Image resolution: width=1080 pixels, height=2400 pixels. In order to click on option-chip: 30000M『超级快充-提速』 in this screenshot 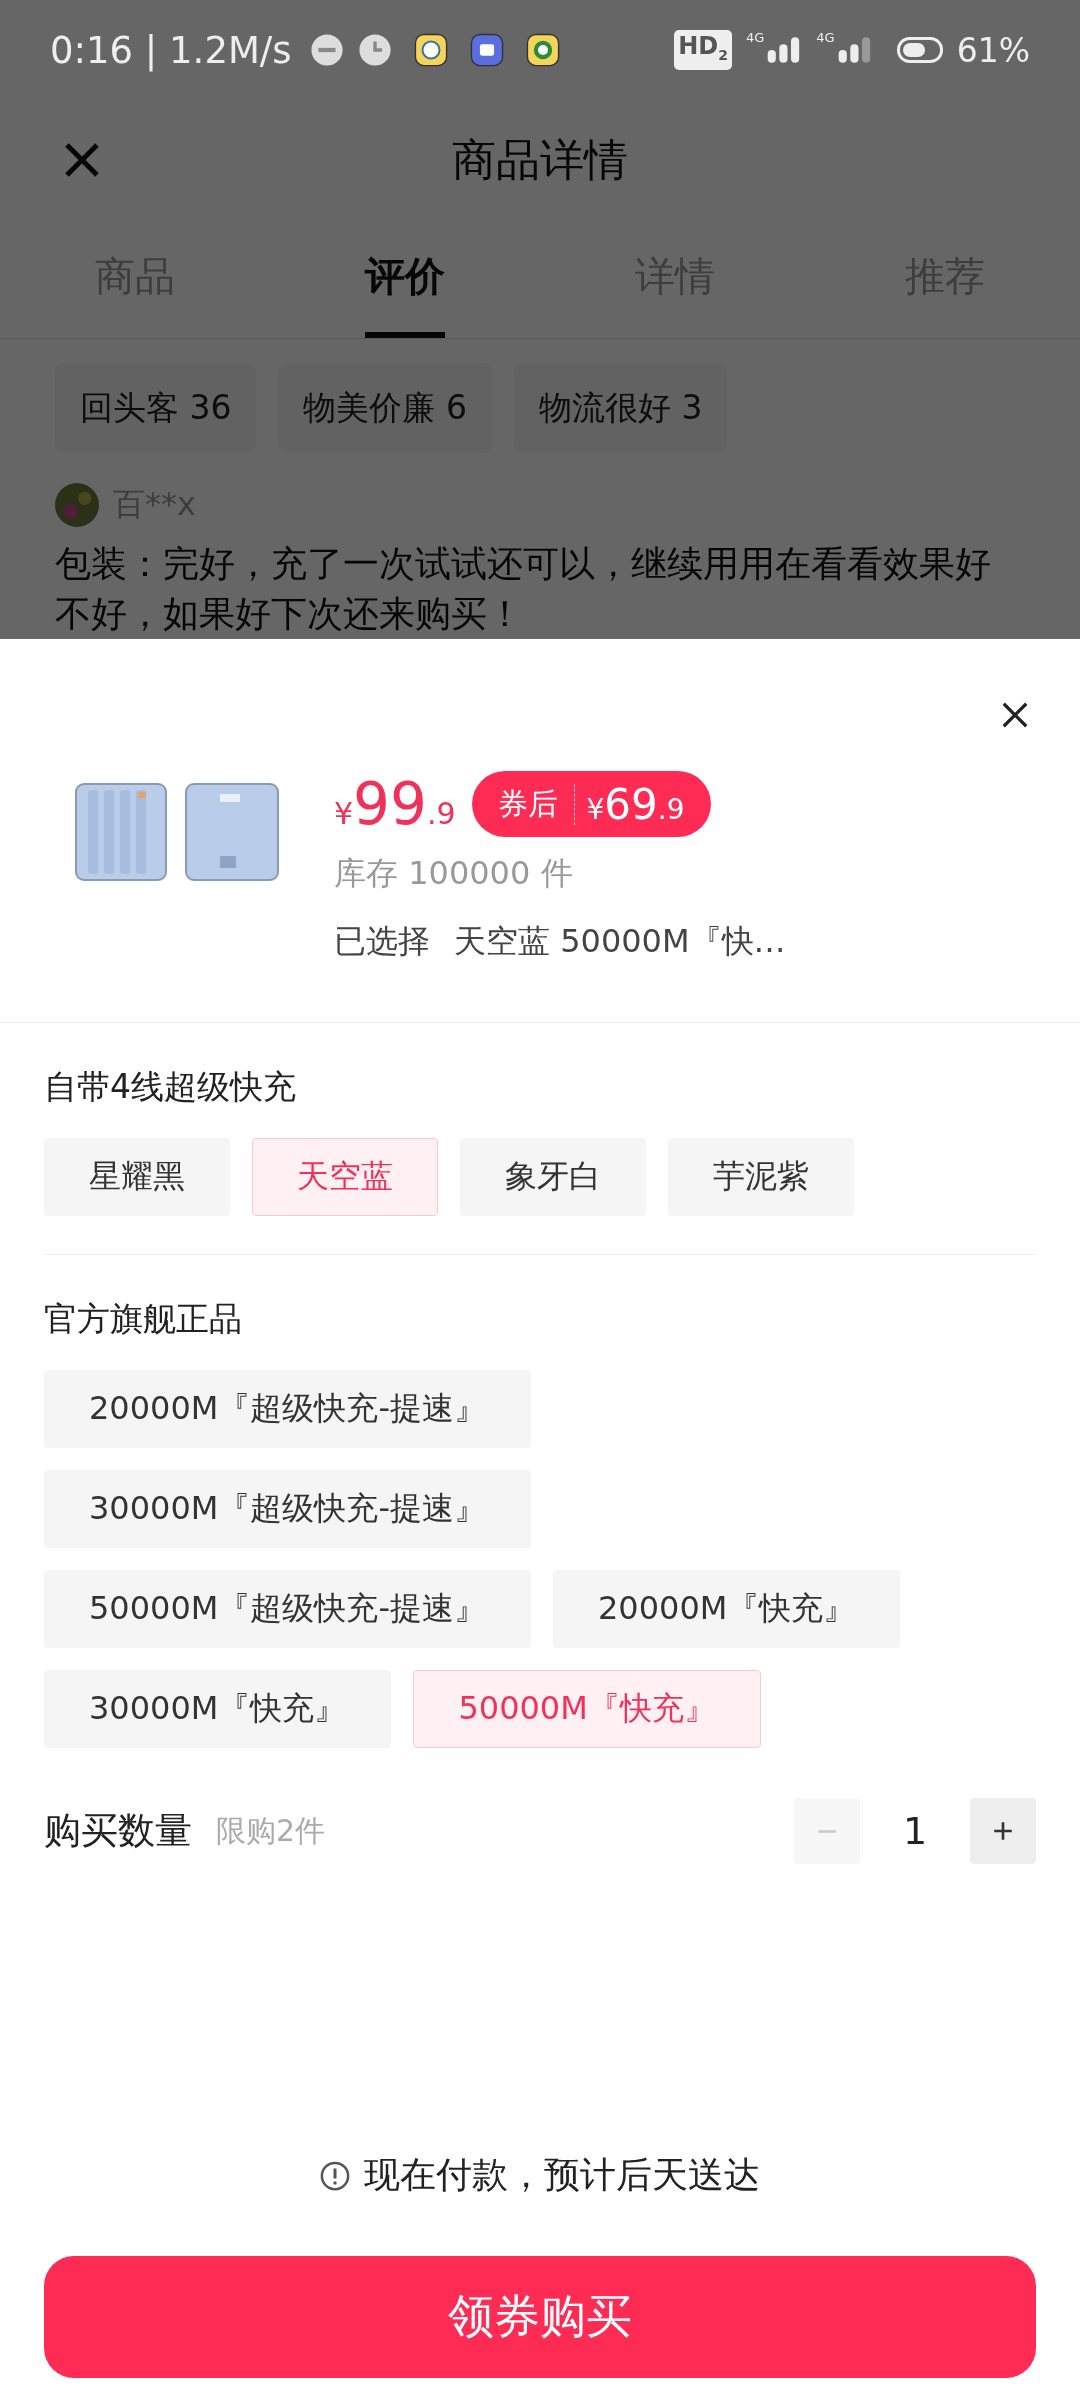, I will do `click(287, 1509)`.